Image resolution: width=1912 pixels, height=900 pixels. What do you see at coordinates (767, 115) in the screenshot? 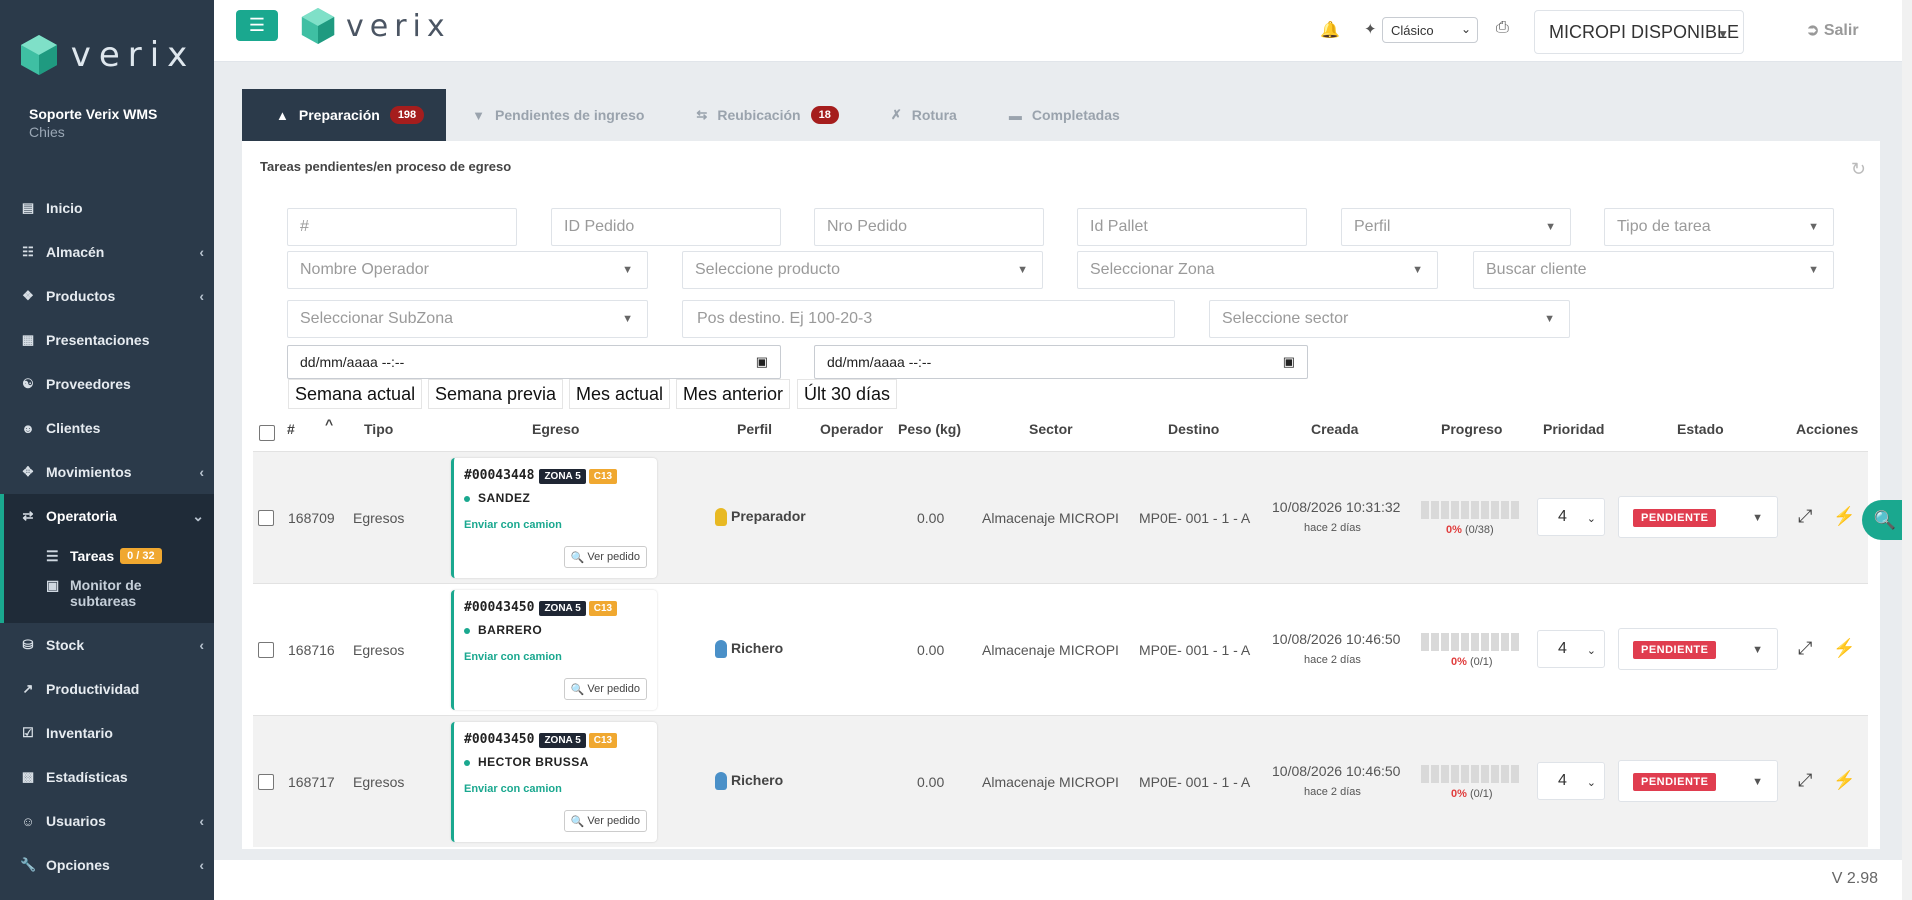
I see `tab-reubicacion: ⇆ Reubicación 18` at bounding box center [767, 115].